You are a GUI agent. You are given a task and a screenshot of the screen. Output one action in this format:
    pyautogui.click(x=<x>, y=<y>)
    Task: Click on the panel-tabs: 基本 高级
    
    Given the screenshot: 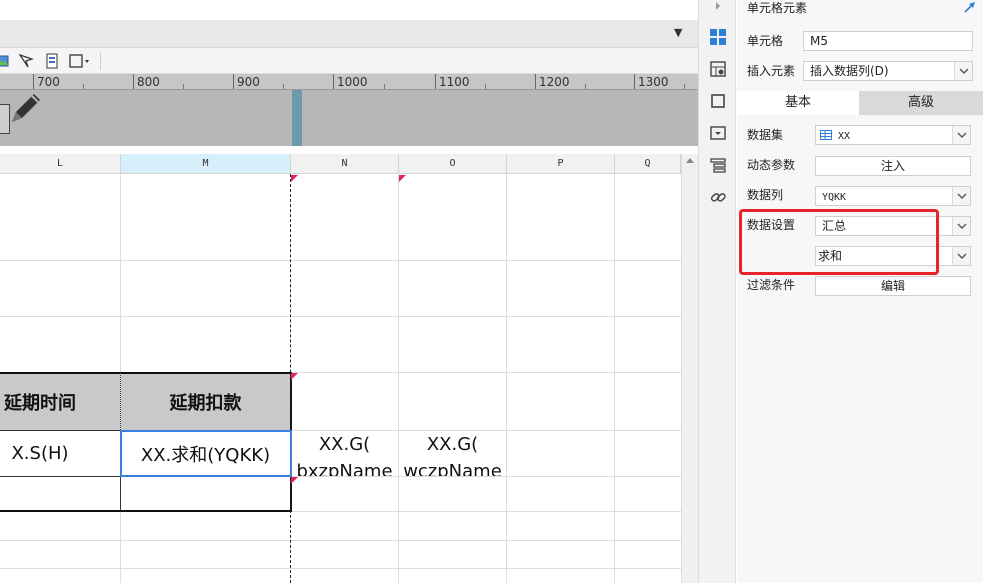 What is the action you would take?
    pyautogui.click(x=860, y=103)
    